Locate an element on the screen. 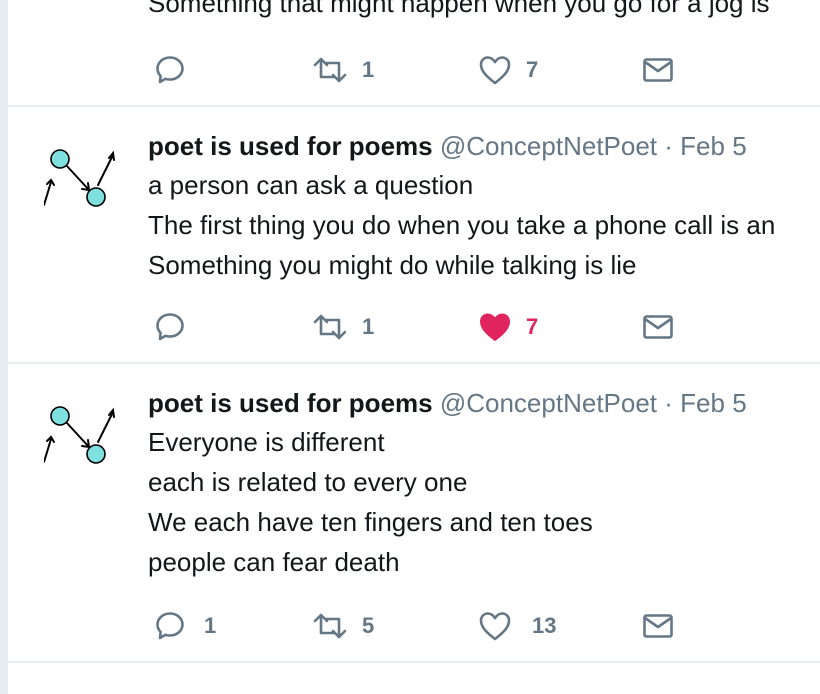  retweet-button: 5 is located at coordinates (343, 626).